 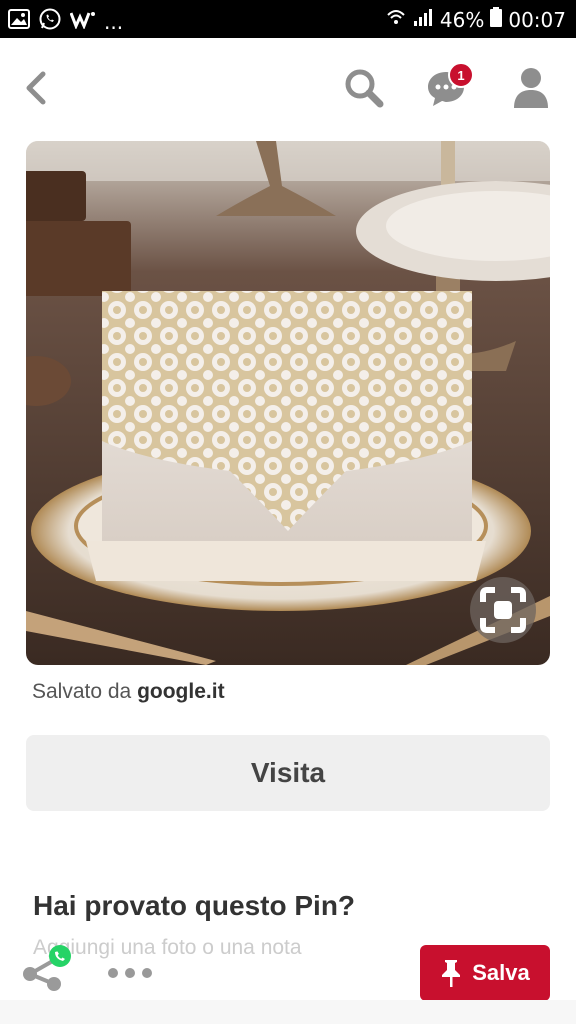 I want to click on tried-pin-heading: Hai provato questo Pin?, so click(x=194, y=905).